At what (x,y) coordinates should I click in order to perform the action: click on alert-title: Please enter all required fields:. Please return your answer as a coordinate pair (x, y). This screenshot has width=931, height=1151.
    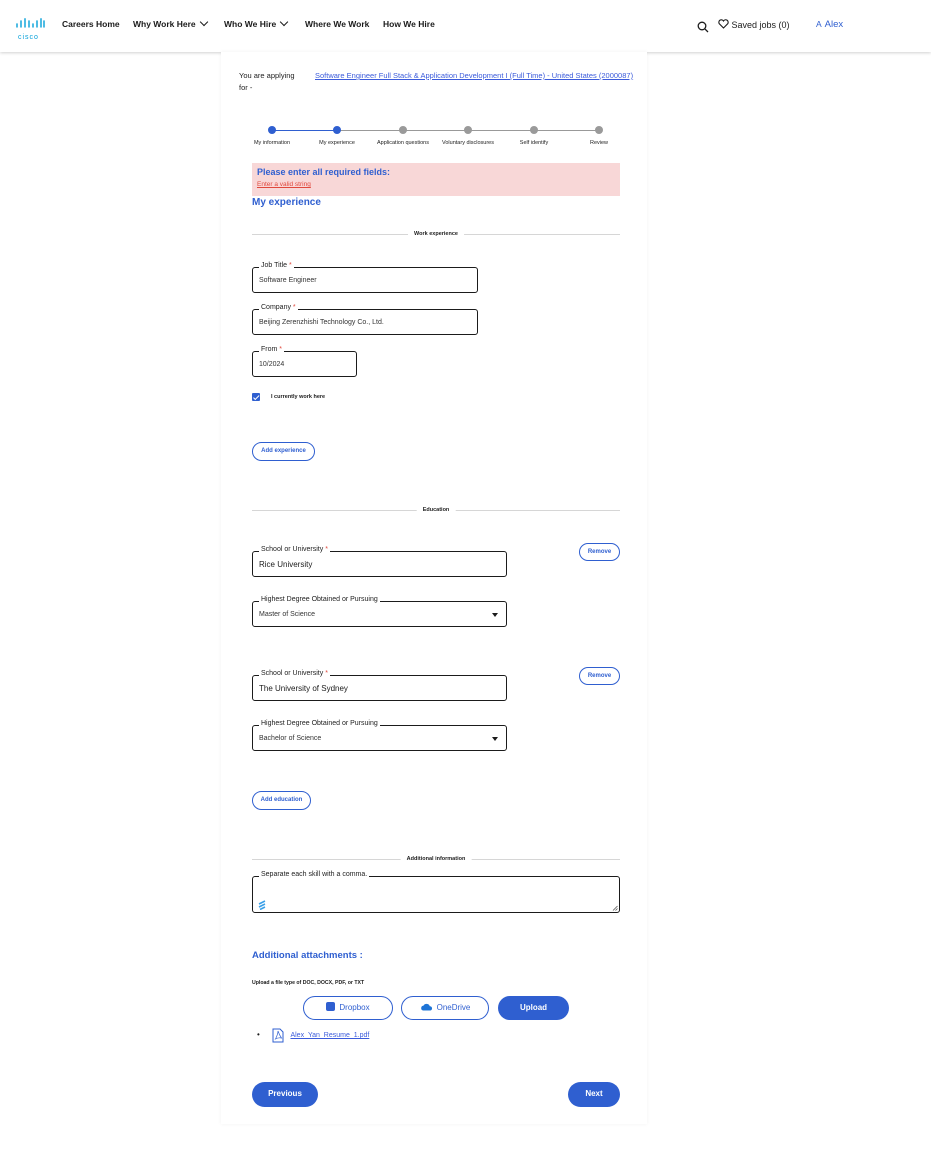
    Looking at the image, I should click on (324, 172).